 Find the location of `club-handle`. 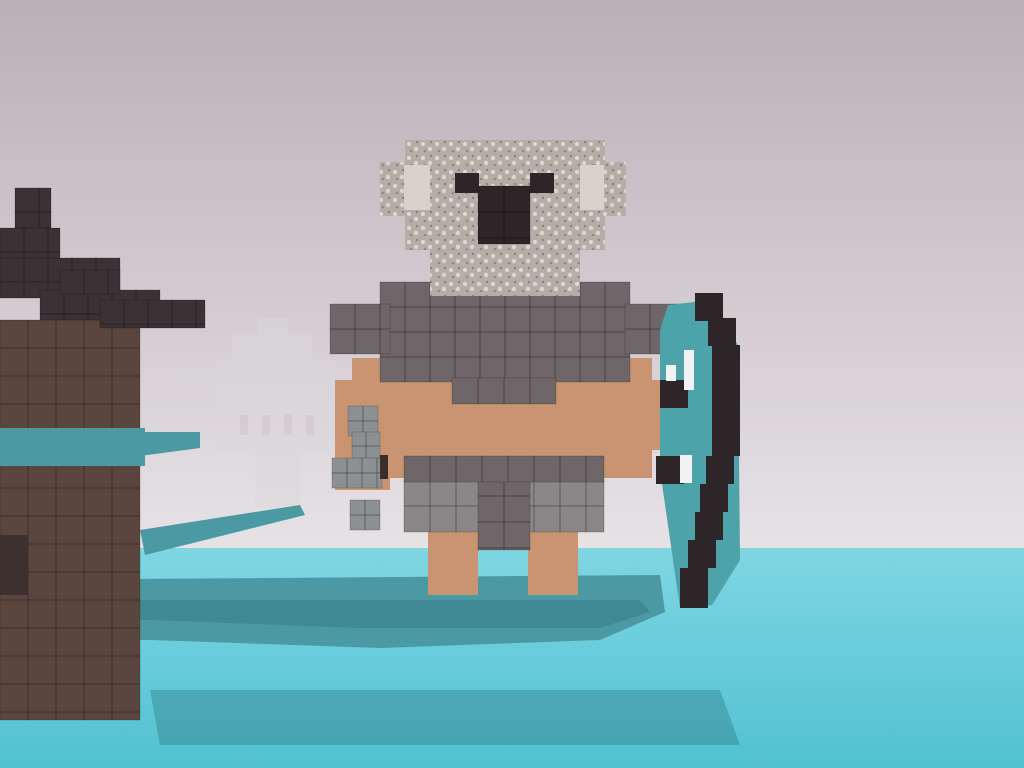

club-handle is located at coordinates (384, 467).